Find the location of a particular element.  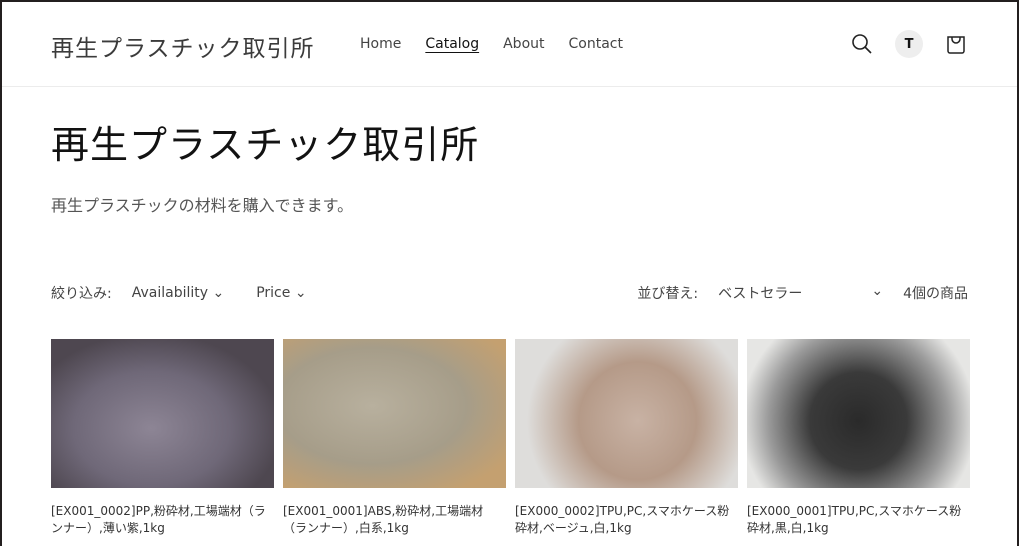

availability-filter: Availability is located at coordinates (178, 293).